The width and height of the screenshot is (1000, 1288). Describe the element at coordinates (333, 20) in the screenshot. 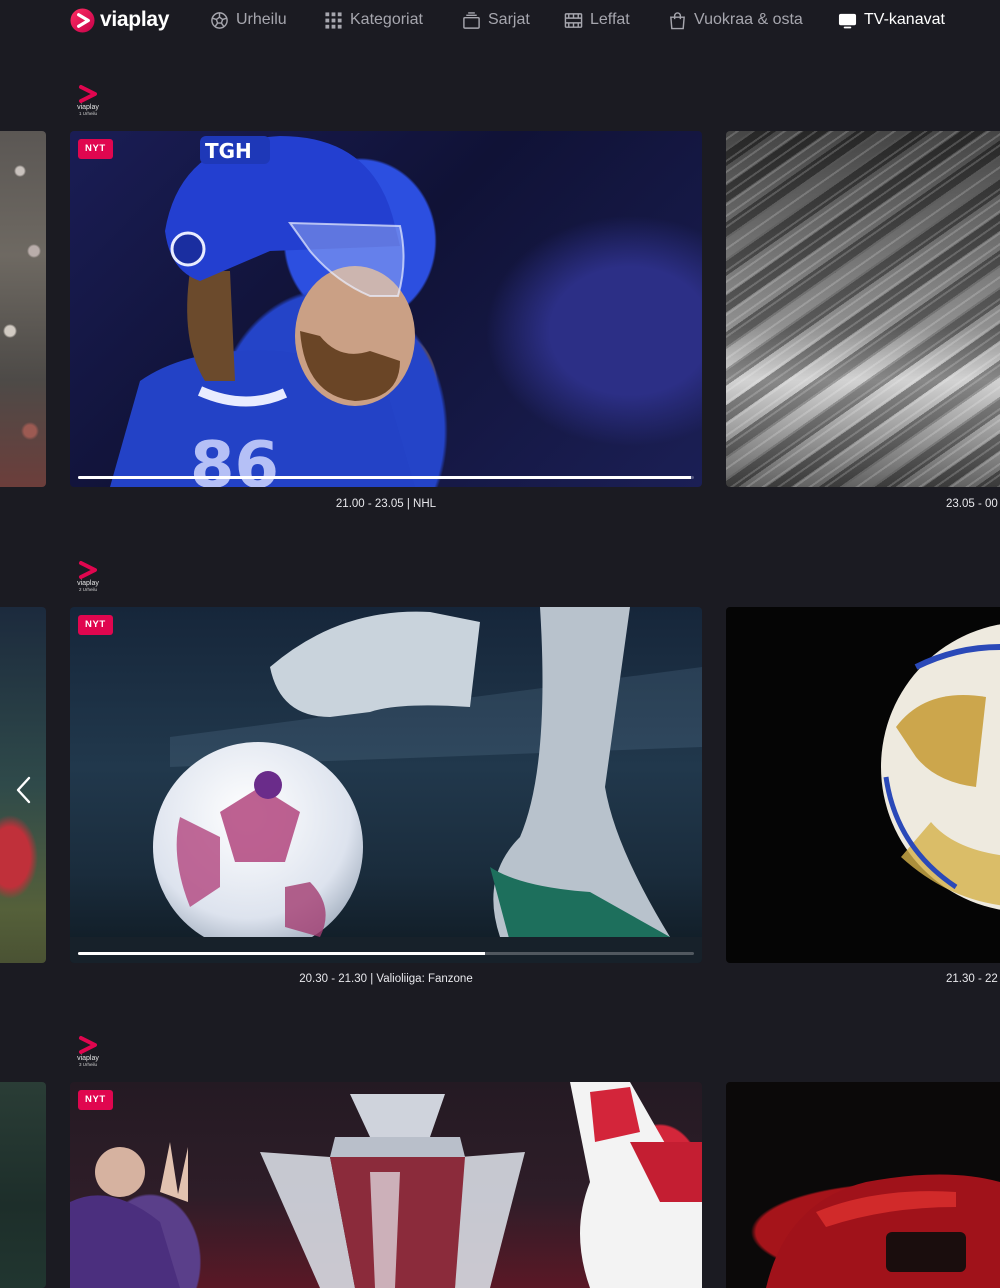

I see `grid-icon` at that location.